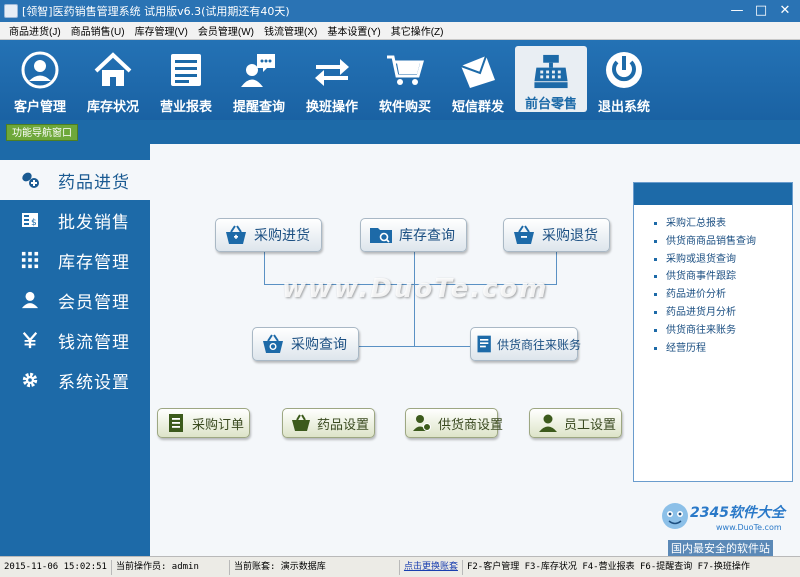 Image resolution: width=800 pixels, height=577 pixels. What do you see at coordinates (258, 107) in the screenshot?
I see `toolbar-label: 提醒查询` at bounding box center [258, 107].